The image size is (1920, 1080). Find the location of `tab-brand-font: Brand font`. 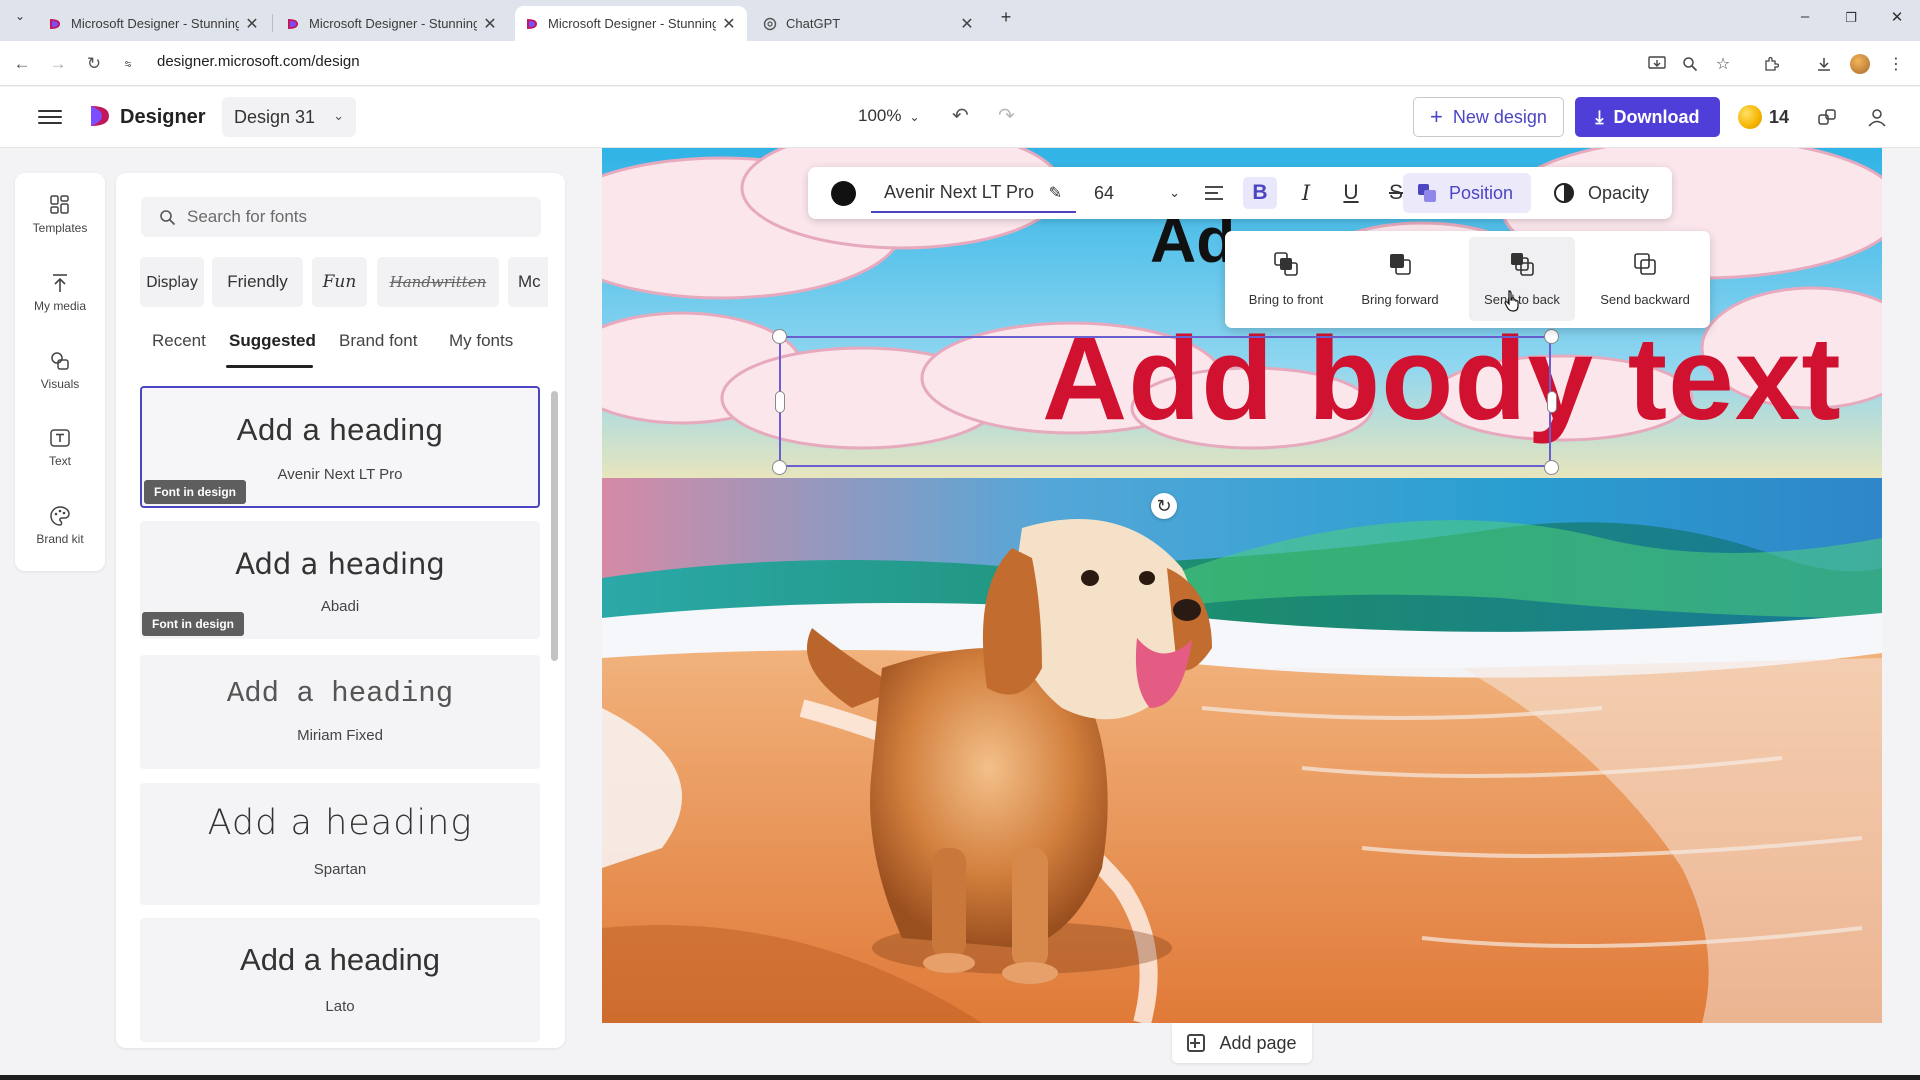

tab-brand-font: Brand font is located at coordinates (378, 341).